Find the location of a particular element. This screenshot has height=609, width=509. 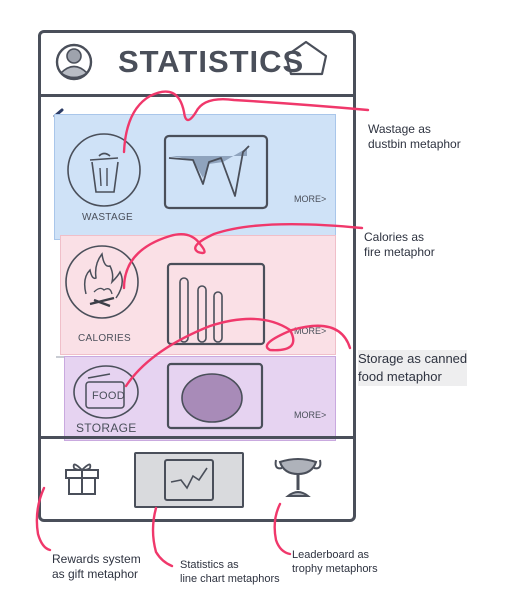

rewards-annotation: Rewards system as gift metaphor is located at coordinates (96, 566).